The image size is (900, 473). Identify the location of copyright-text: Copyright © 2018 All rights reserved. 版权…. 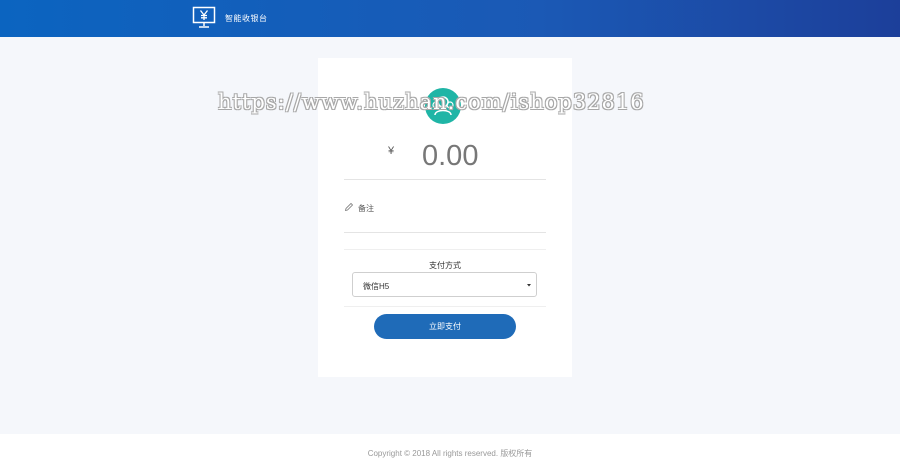
(450, 453).